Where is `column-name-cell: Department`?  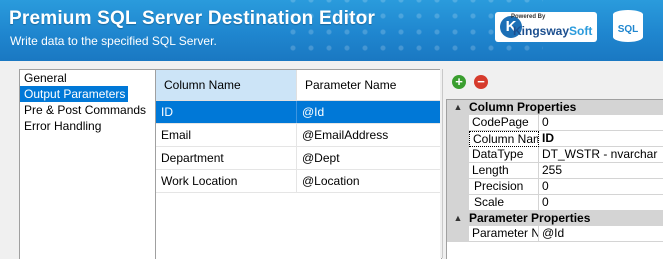 column-name-cell: Department is located at coordinates (226, 158).